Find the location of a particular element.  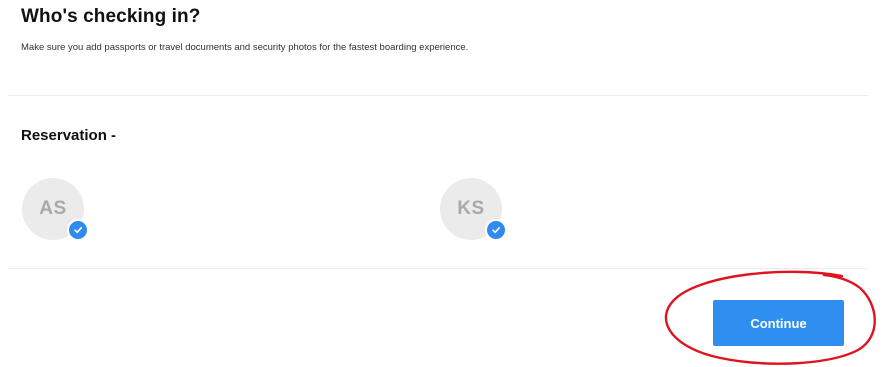

passenger-card-as: AS is located at coordinates (55, 209).